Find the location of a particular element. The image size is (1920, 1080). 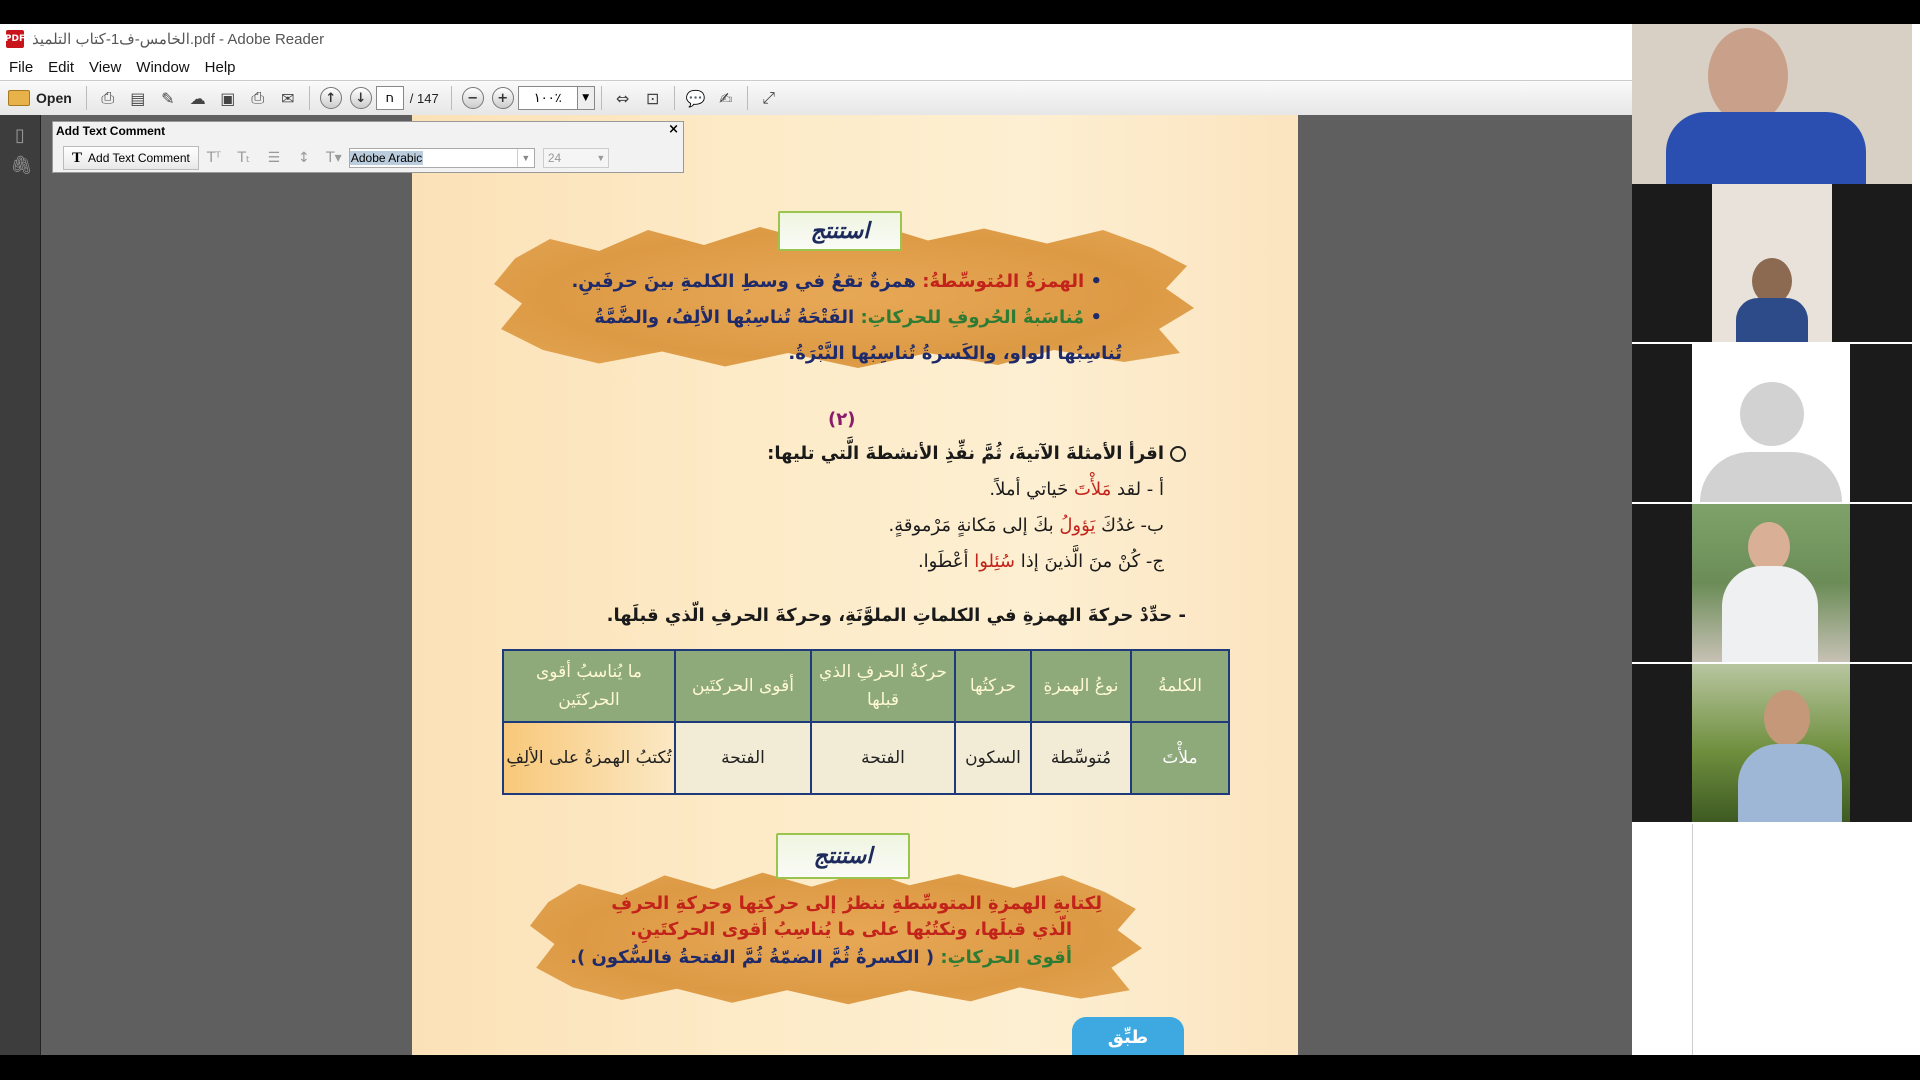

cloud-upload-icon: ☁ is located at coordinates (198, 98).